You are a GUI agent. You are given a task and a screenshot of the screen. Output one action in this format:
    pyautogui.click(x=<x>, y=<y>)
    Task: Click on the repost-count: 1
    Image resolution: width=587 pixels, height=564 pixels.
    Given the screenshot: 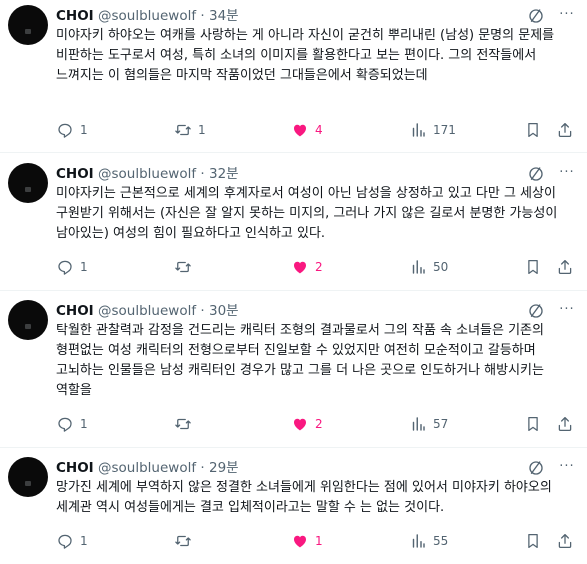 What is the action you would take?
    pyautogui.click(x=202, y=130)
    